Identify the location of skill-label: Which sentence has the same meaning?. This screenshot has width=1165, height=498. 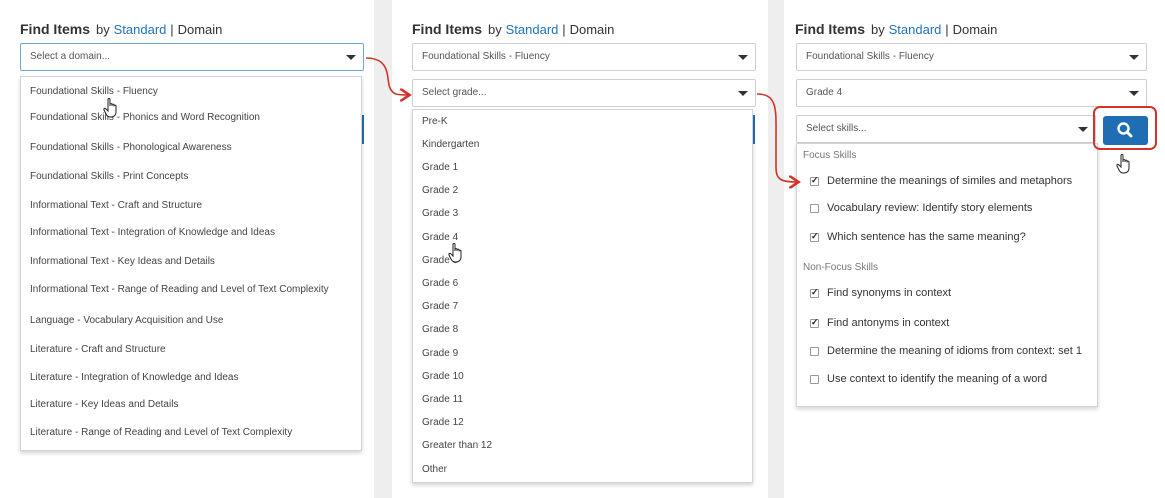
(926, 237).